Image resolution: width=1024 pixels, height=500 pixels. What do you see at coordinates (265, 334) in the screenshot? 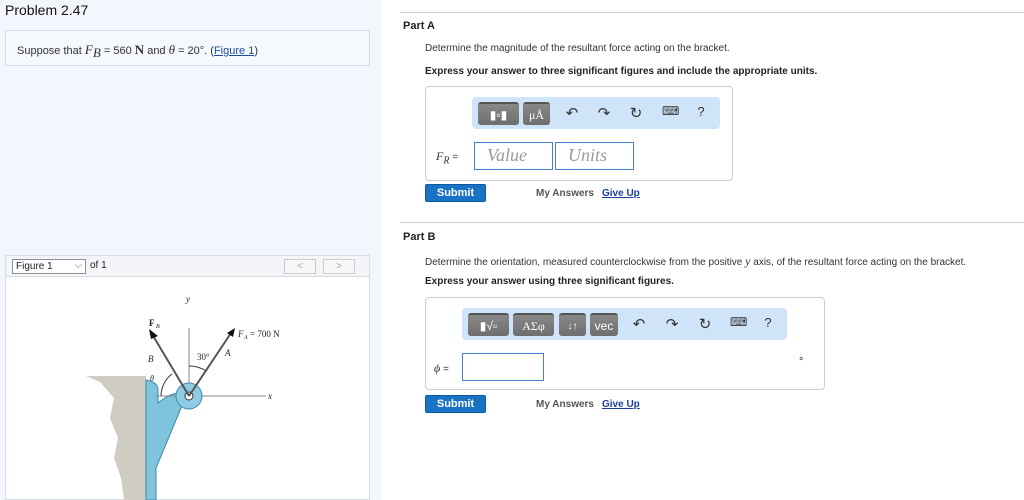
I see `fa-value: = 700 N` at bounding box center [265, 334].